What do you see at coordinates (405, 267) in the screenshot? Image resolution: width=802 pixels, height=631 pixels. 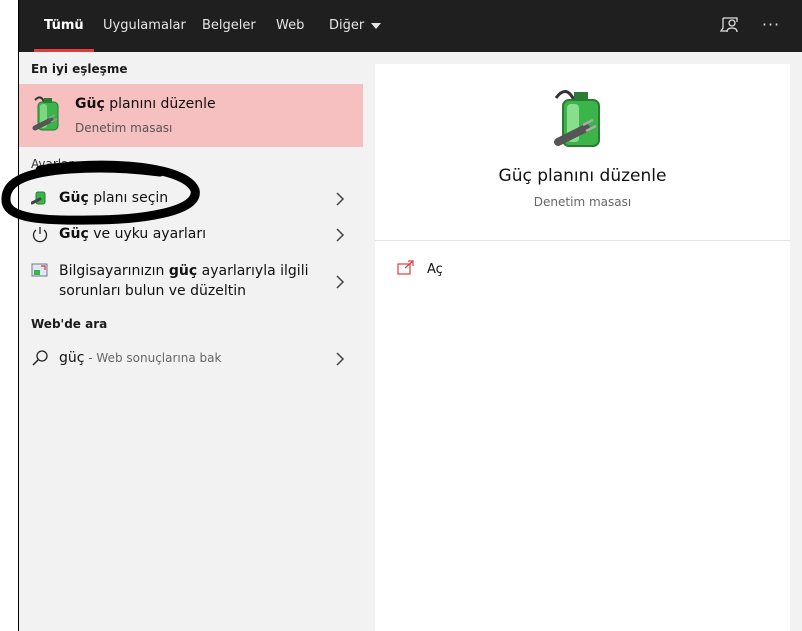 I see `open-icon` at bounding box center [405, 267].